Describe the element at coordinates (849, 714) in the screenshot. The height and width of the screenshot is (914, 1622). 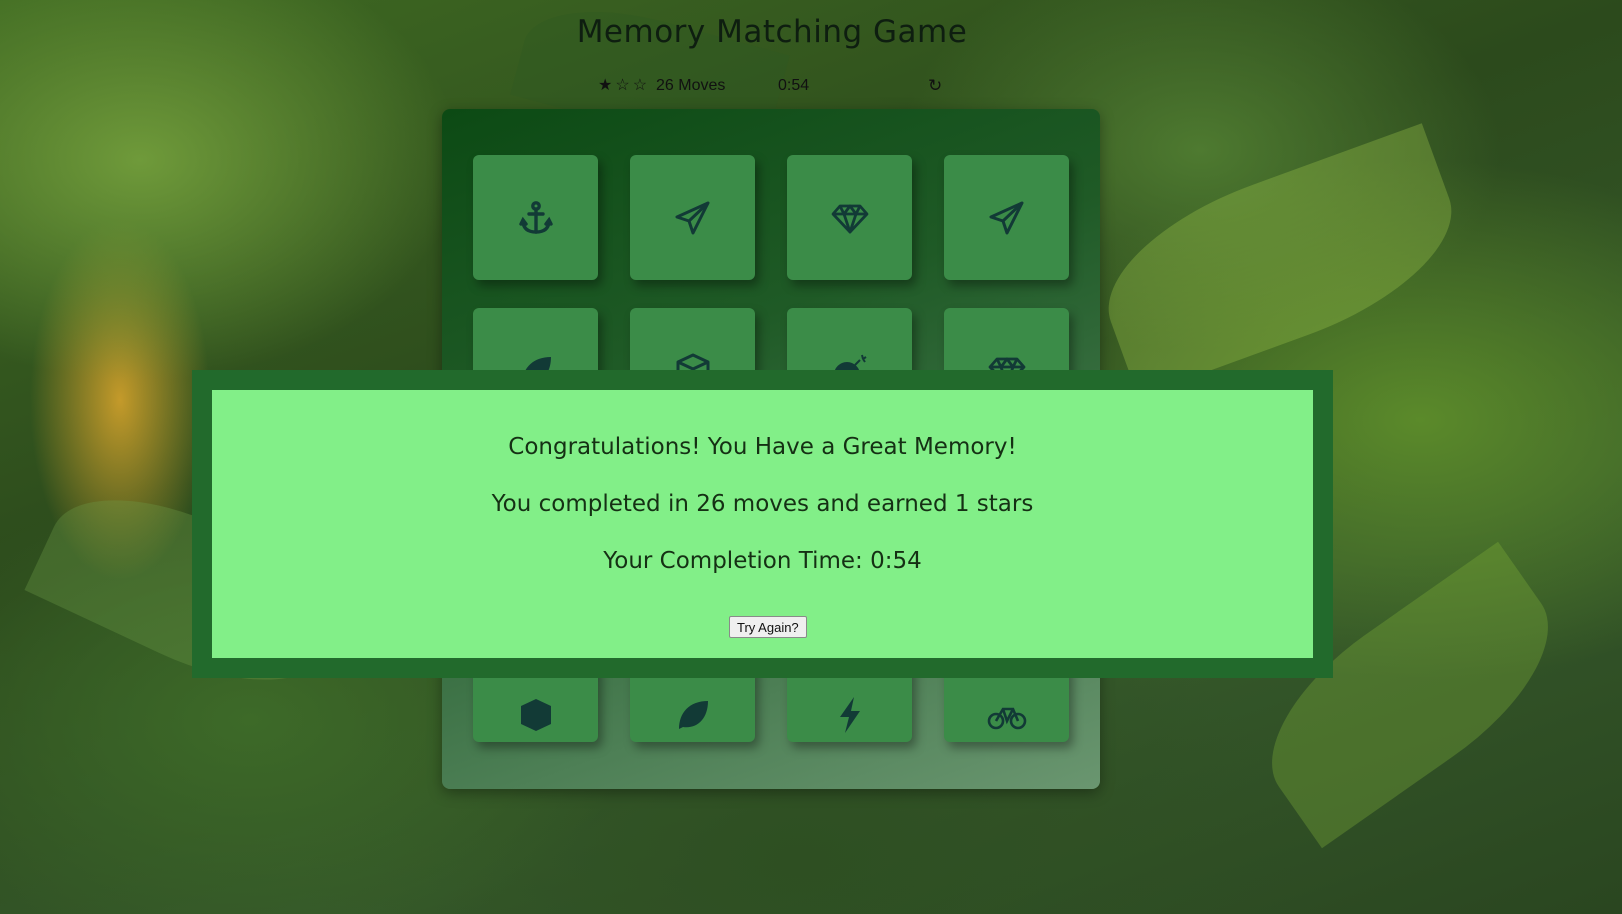
I see `bolt-icon` at that location.